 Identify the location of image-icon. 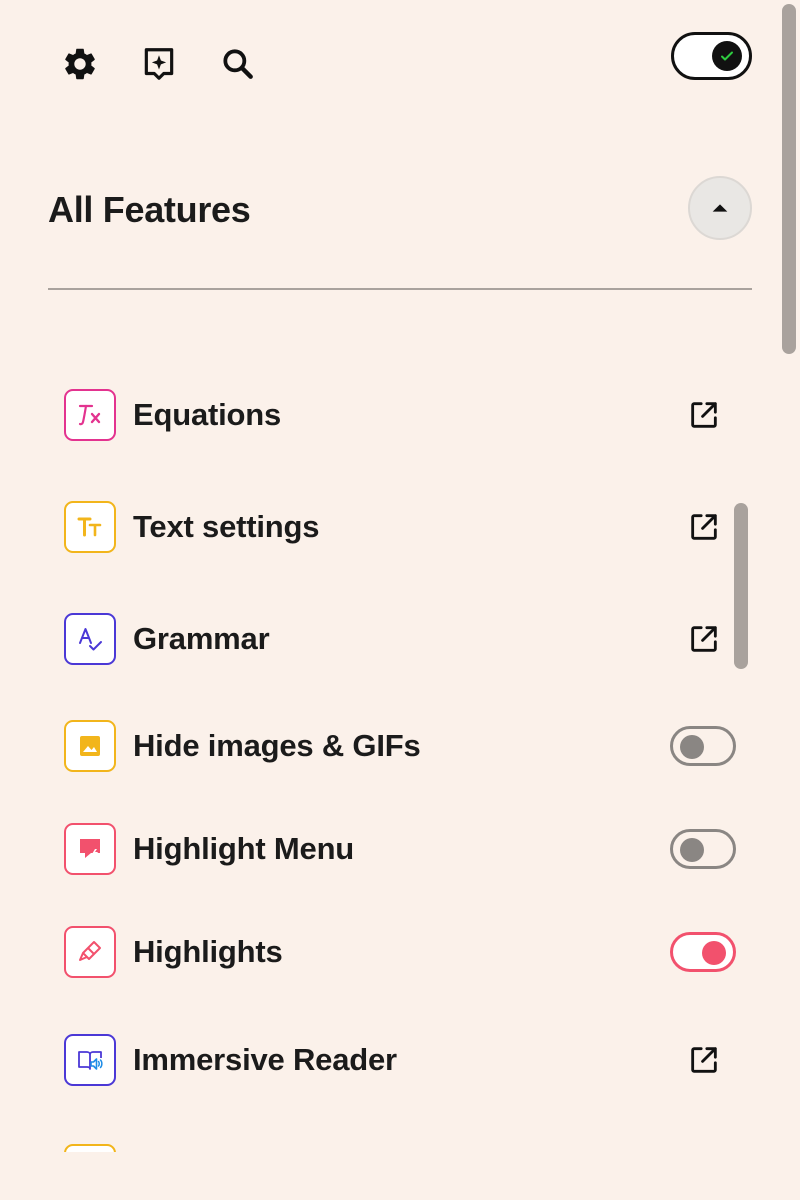
(90, 746).